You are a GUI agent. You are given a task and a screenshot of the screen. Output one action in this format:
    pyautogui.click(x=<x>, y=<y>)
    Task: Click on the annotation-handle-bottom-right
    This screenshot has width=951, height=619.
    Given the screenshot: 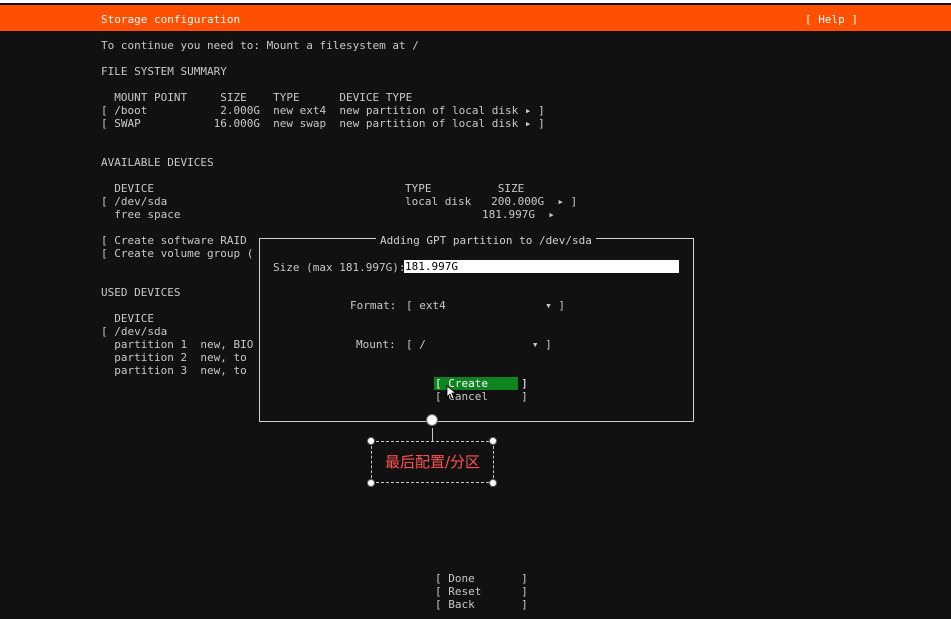 What is the action you would take?
    pyautogui.click(x=493, y=483)
    